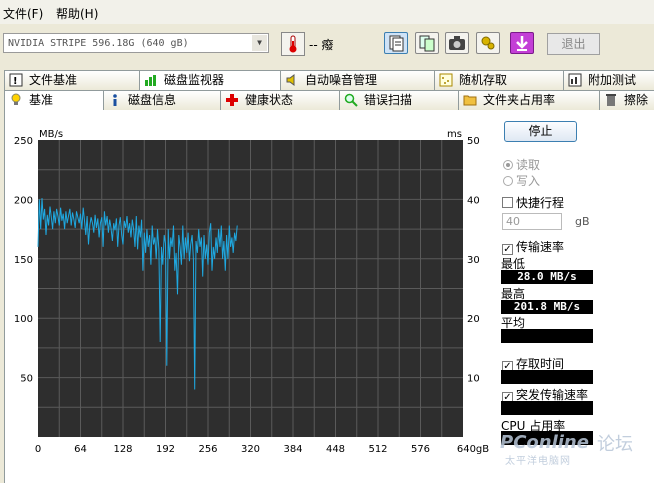 The image size is (654, 483). What do you see at coordinates (473, 141) in the screenshot?
I see `y2-tick-label: 50` at bounding box center [473, 141].